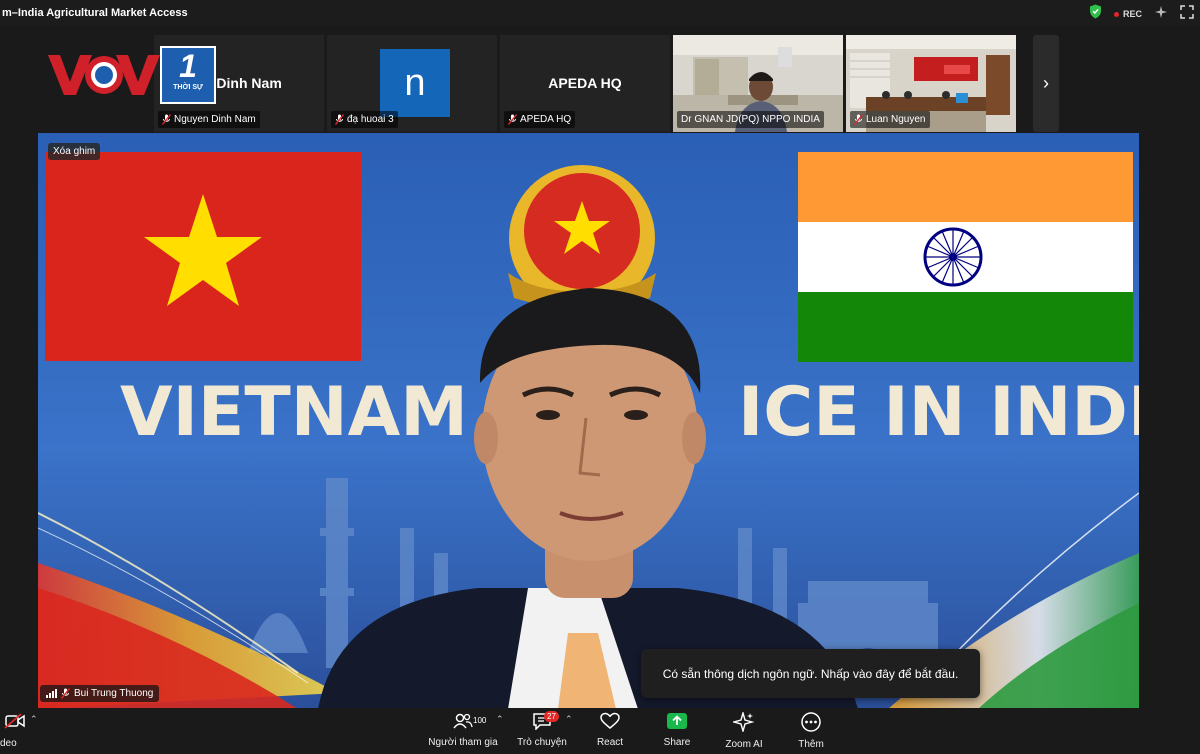 The height and width of the screenshot is (754, 1200). What do you see at coordinates (758, 83) in the screenshot?
I see `participant-tile-dr-gnan: Dr GNAN JD(PQ) NPPO INDIA` at bounding box center [758, 83].